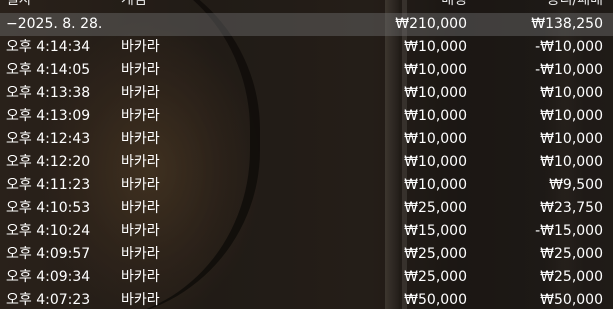 Image resolution: width=613 pixels, height=309 pixels. What do you see at coordinates (48, 277) in the screenshot?
I see `row-time: 오후 4:09:34` at bounding box center [48, 277].